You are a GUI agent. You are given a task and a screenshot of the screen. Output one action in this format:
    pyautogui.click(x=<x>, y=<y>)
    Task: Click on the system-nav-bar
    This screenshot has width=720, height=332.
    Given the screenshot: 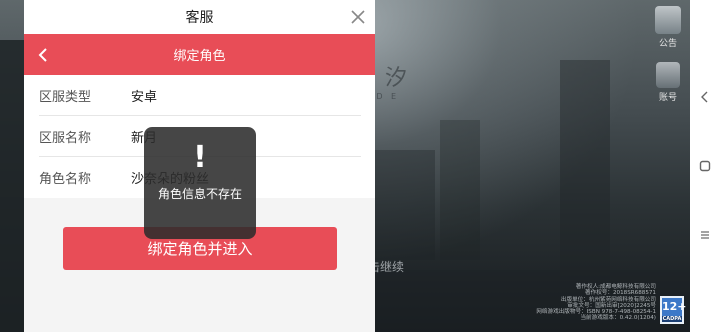 What is the action you would take?
    pyautogui.click(x=705, y=166)
    